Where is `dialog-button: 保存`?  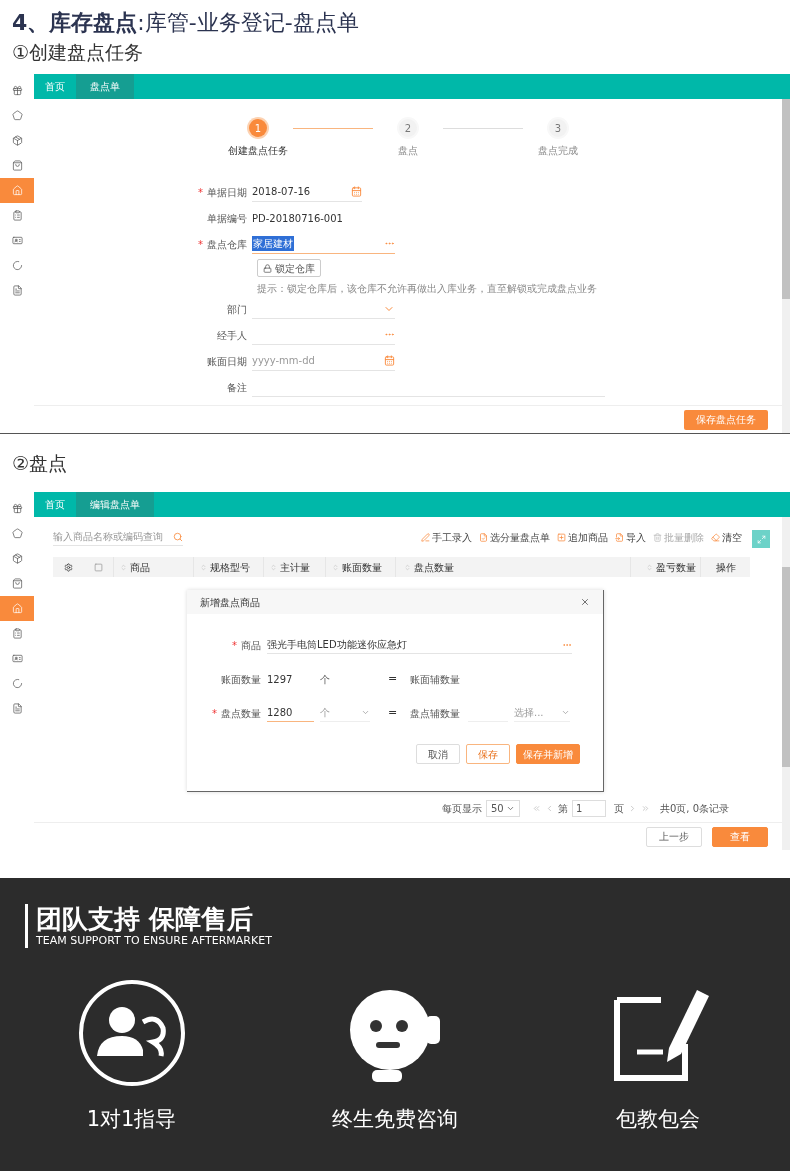
dialog-button: 保存 is located at coordinates (488, 754).